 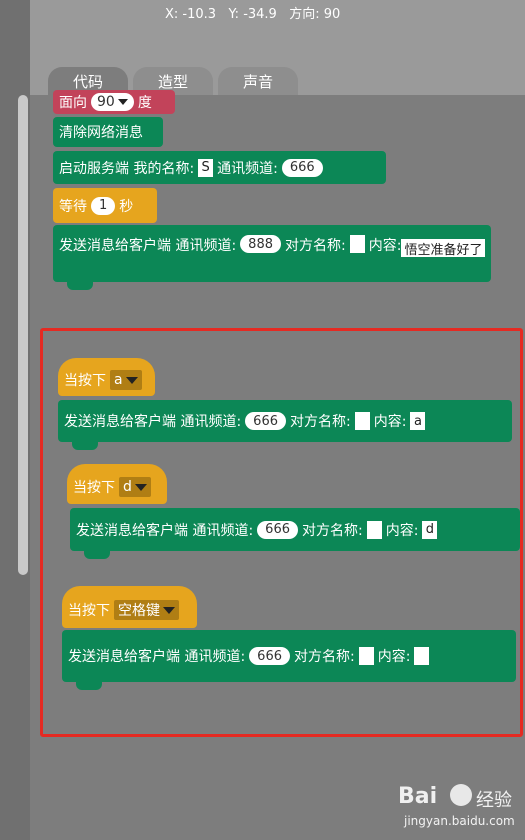 I want to click on send-message-a-block: 发送消息给客户端 通讯频道: 666 对方名称: 内容: a, so click(x=285, y=425).